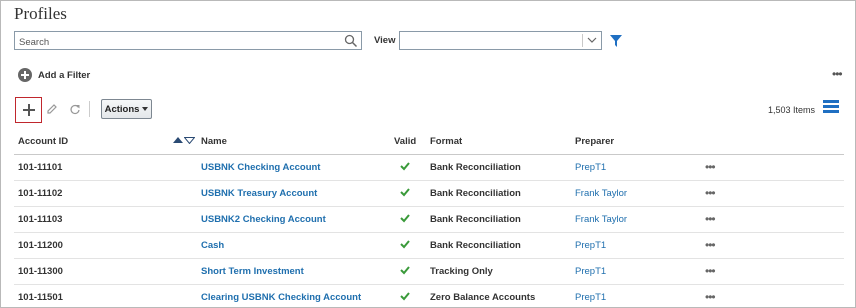  I want to click on account-name-link: Short Term Investment, so click(297, 271).